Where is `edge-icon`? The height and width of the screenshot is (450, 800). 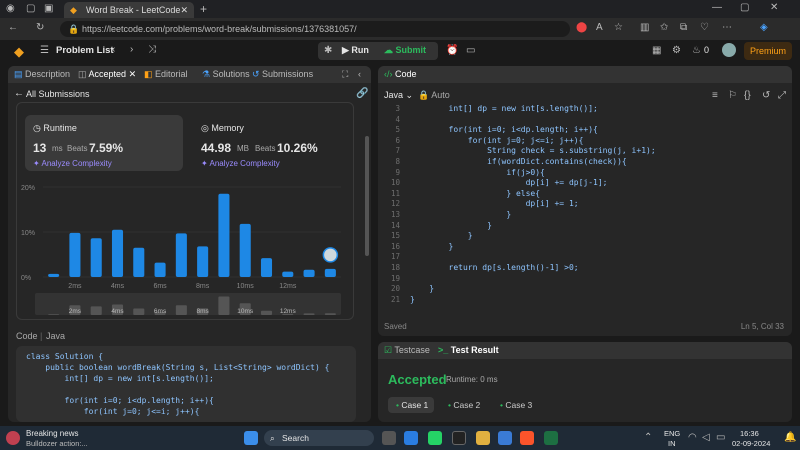 edge-icon is located at coordinates (411, 438).